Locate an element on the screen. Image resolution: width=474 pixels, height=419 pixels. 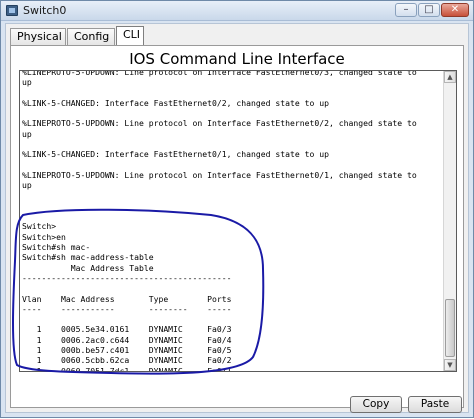
paste-button: Paste is located at coordinates (435, 404).